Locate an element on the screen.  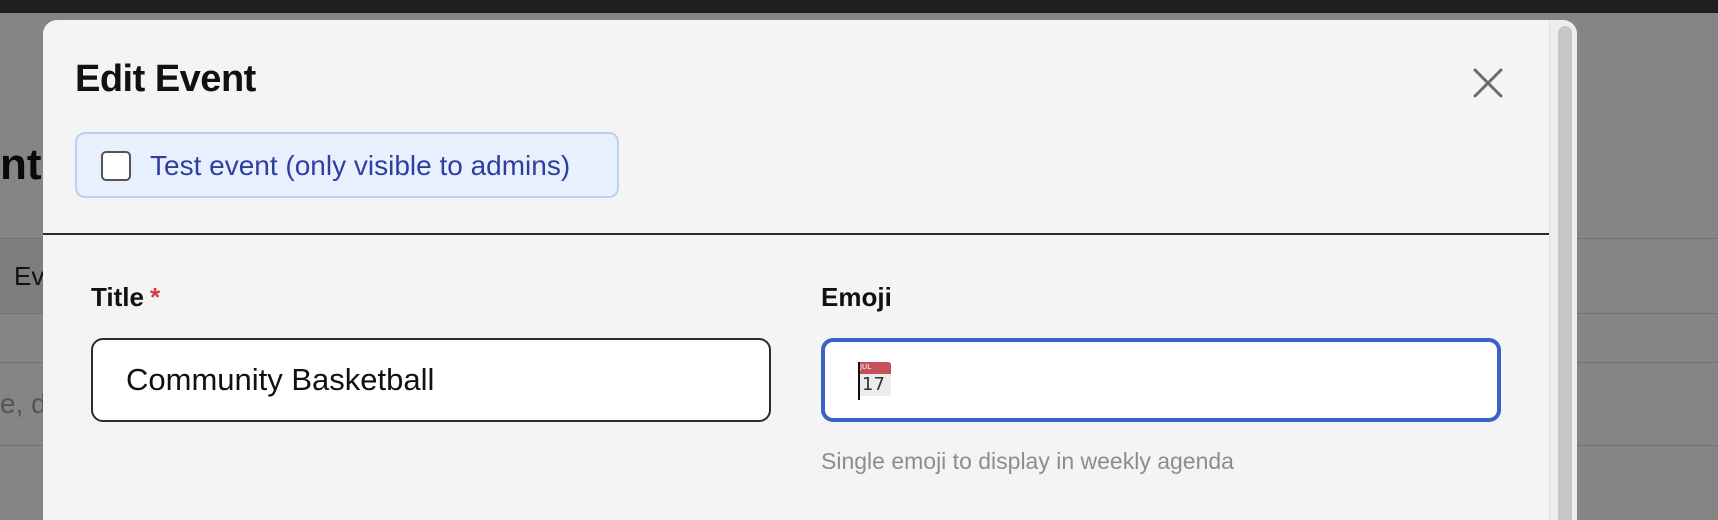
test-event-label: Test event (only visible to admins) is located at coordinates (360, 166).